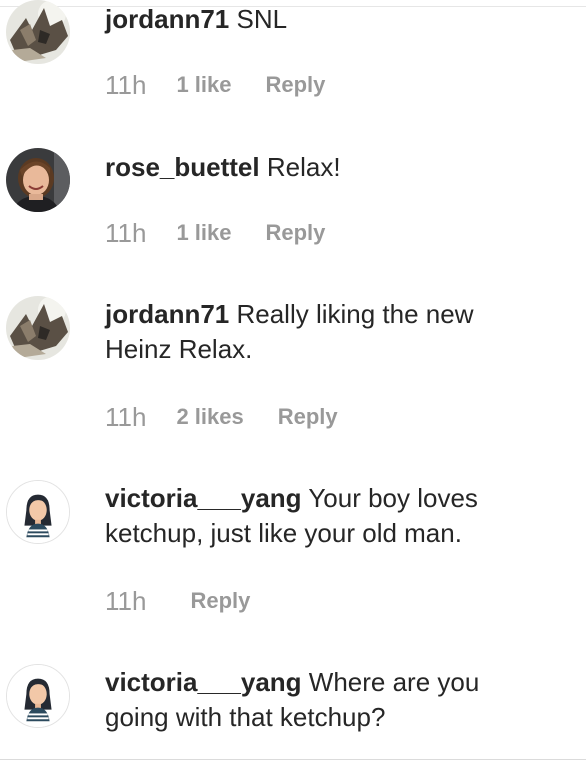 Image resolution: width=586 pixels, height=762 pixels. I want to click on bottom-divider, so click(293, 759).